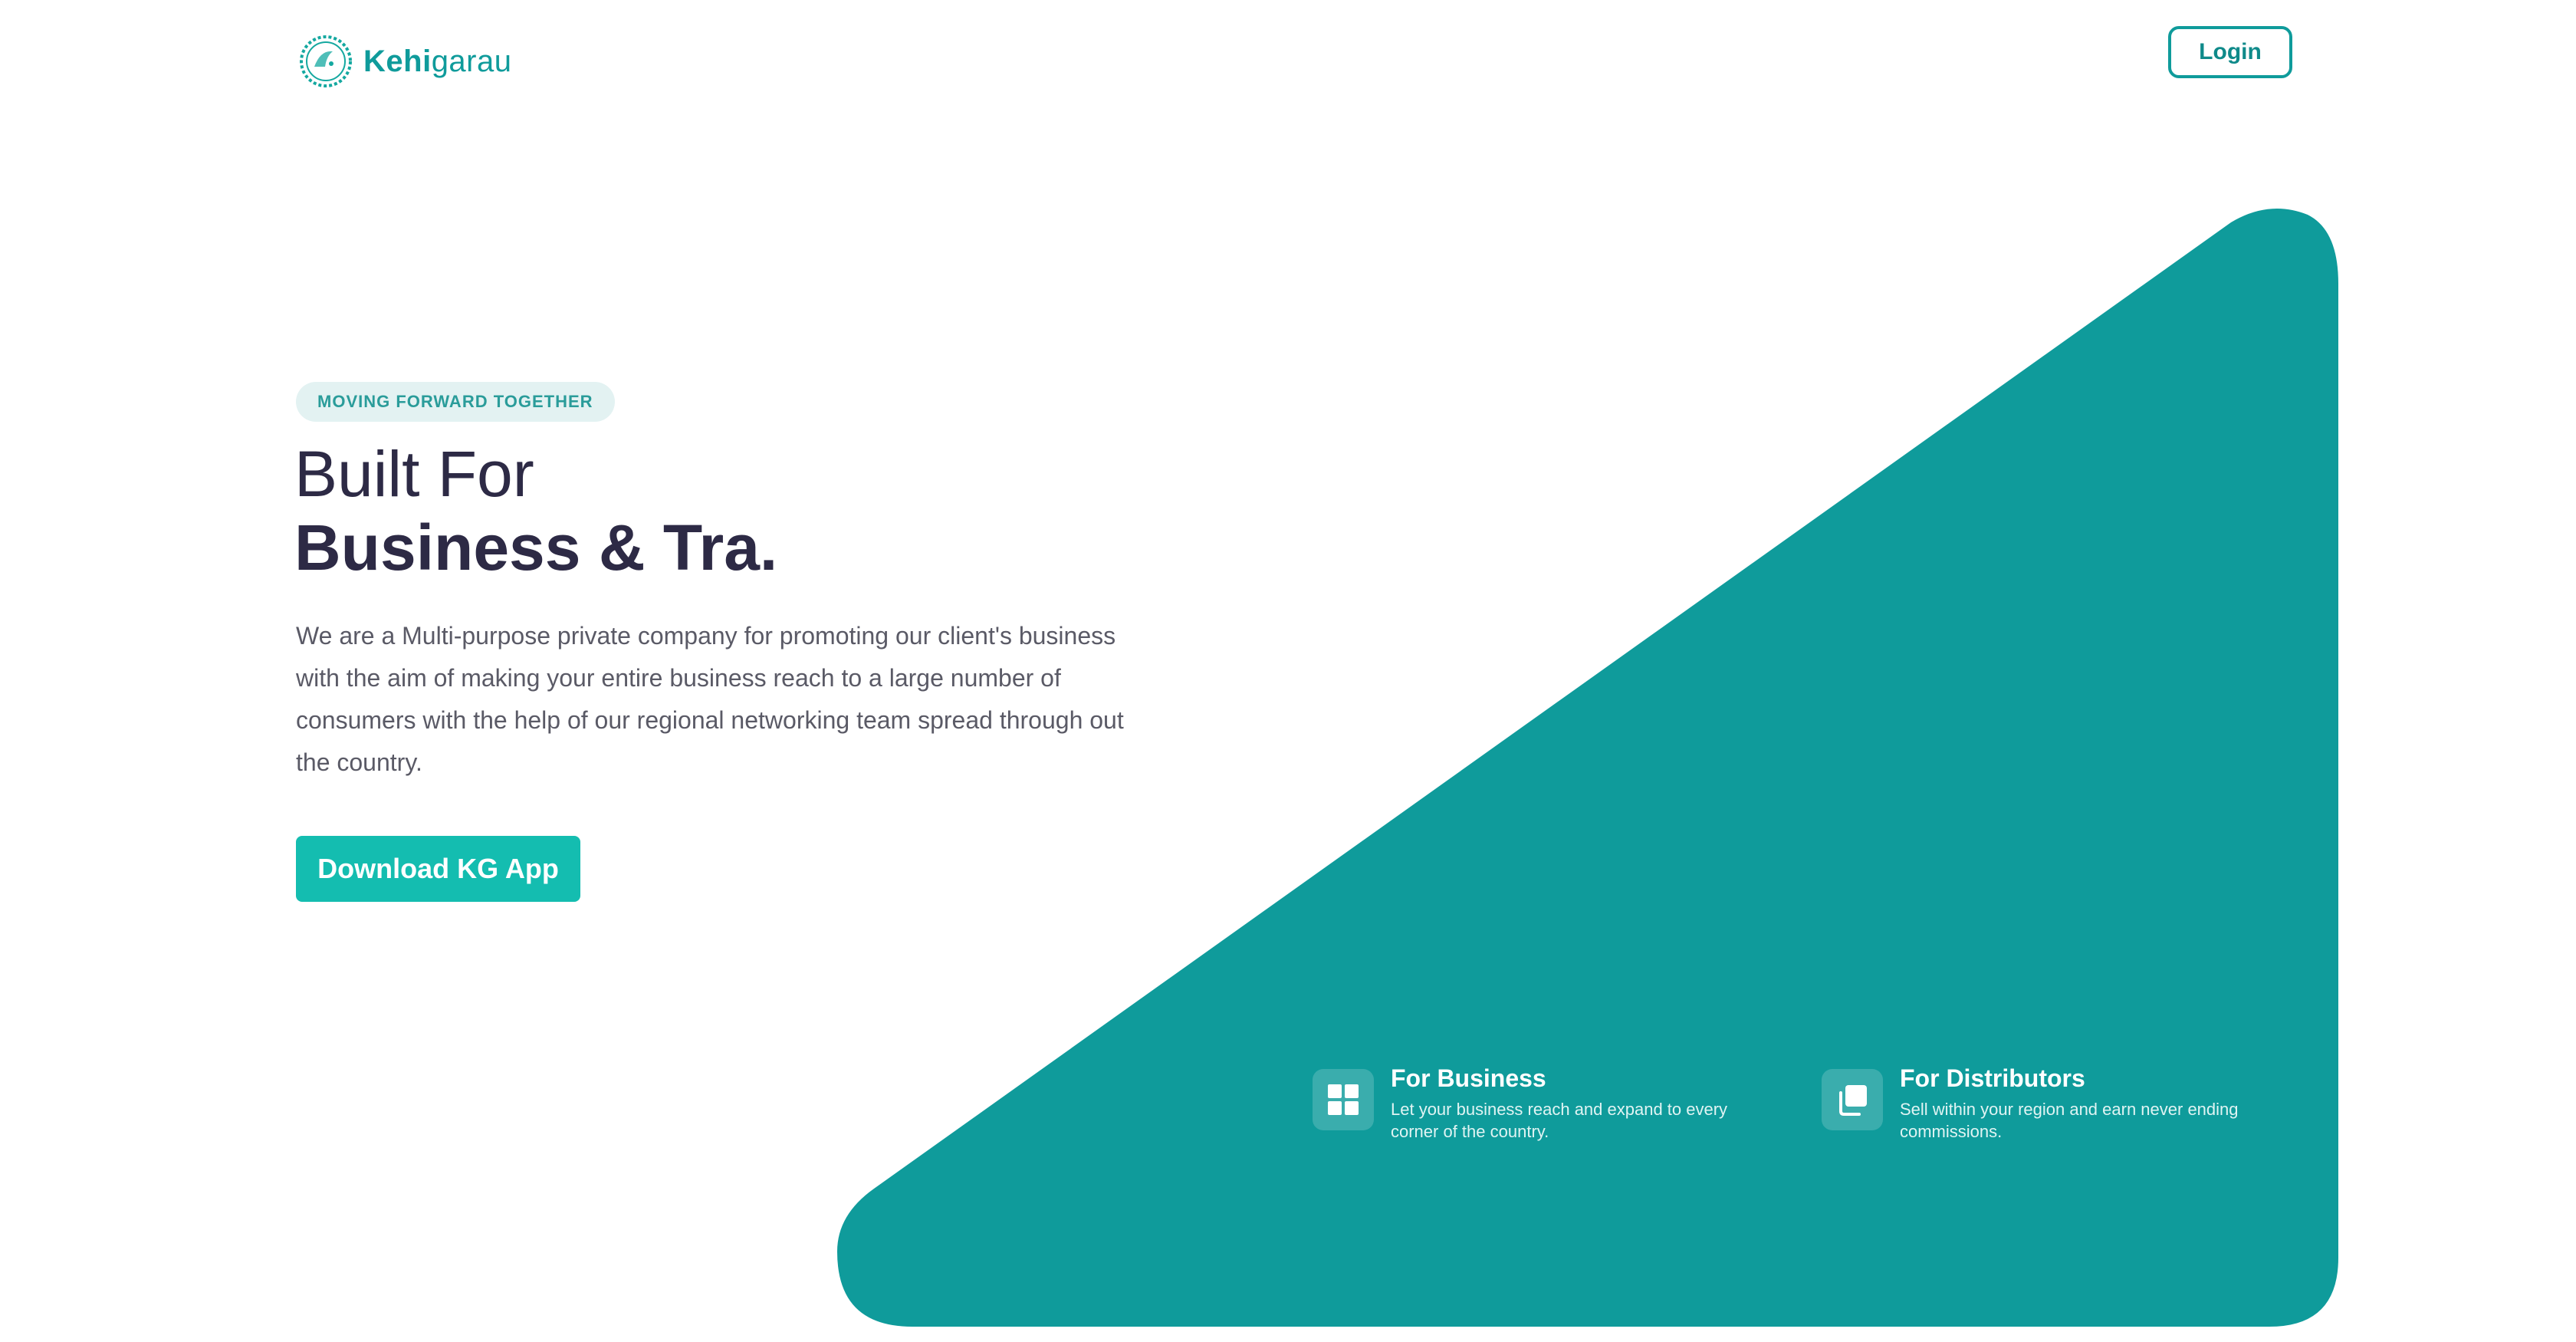 The width and height of the screenshot is (2576, 1342). I want to click on copy-icon, so click(1853, 1099).